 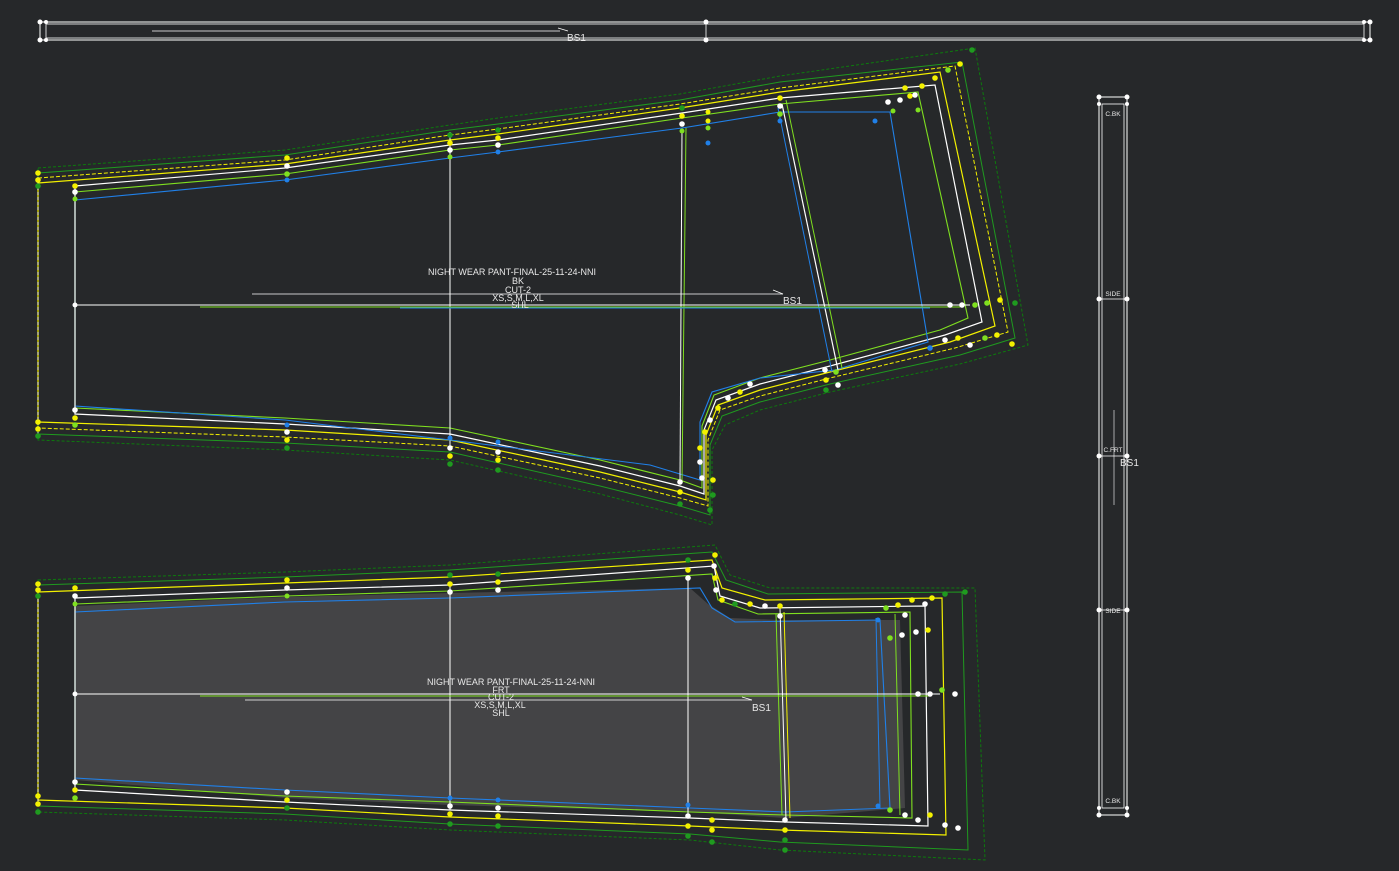 What do you see at coordinates (501, 713) in the screenshot?
I see `front-piece-material: SHL` at bounding box center [501, 713].